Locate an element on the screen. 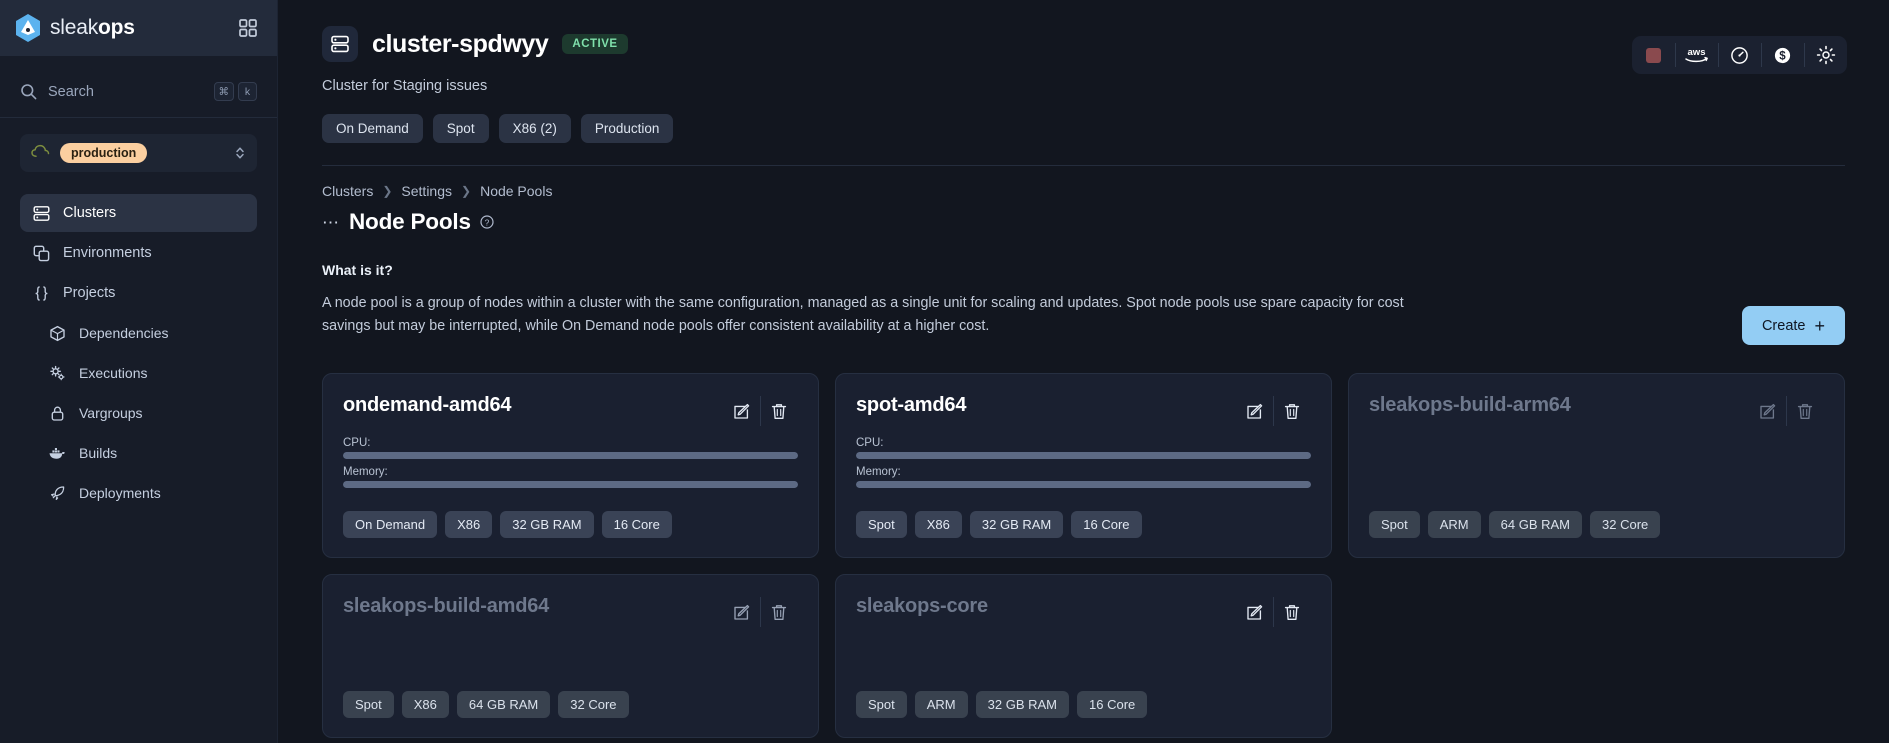 The image size is (1889, 743). card-header: sleakops-core is located at coordinates (1083, 612).